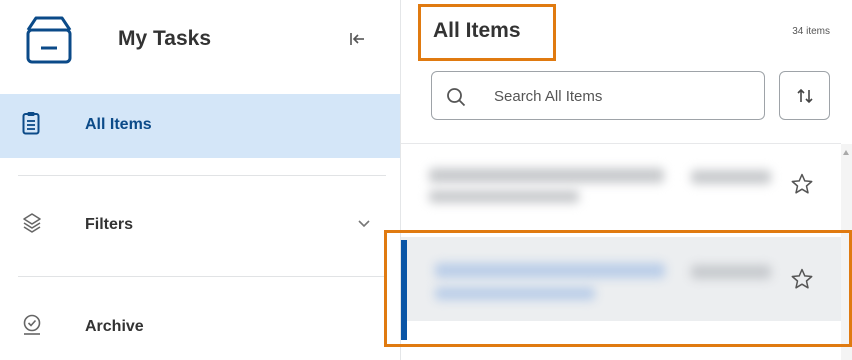 The width and height of the screenshot is (852, 360). I want to click on clipboard-list-icon, so click(31, 123).